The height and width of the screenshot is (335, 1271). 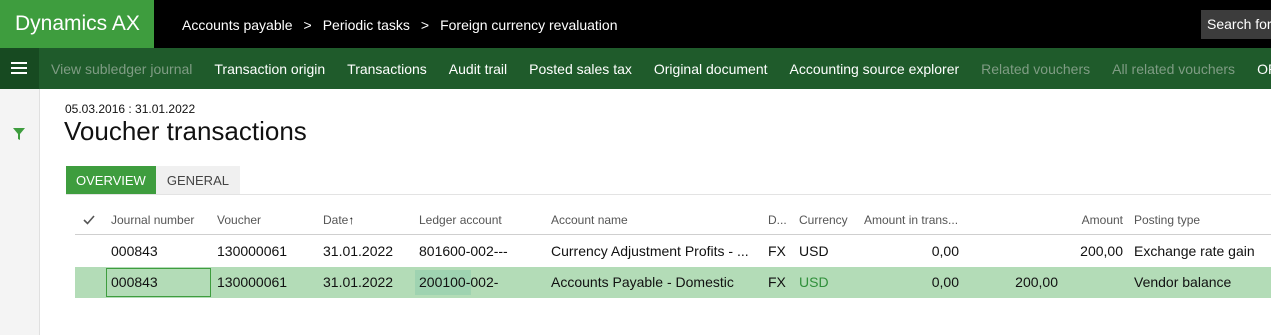 What do you see at coordinates (197, 180) in the screenshot?
I see `tab-general: GENERAL` at bounding box center [197, 180].